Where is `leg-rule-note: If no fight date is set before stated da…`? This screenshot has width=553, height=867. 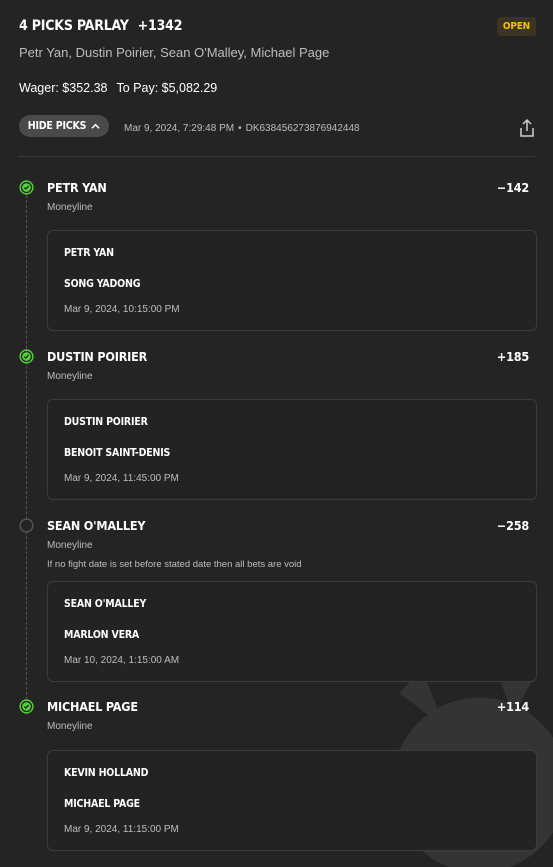
leg-rule-note: If no fight date is set before stated da… is located at coordinates (174, 564).